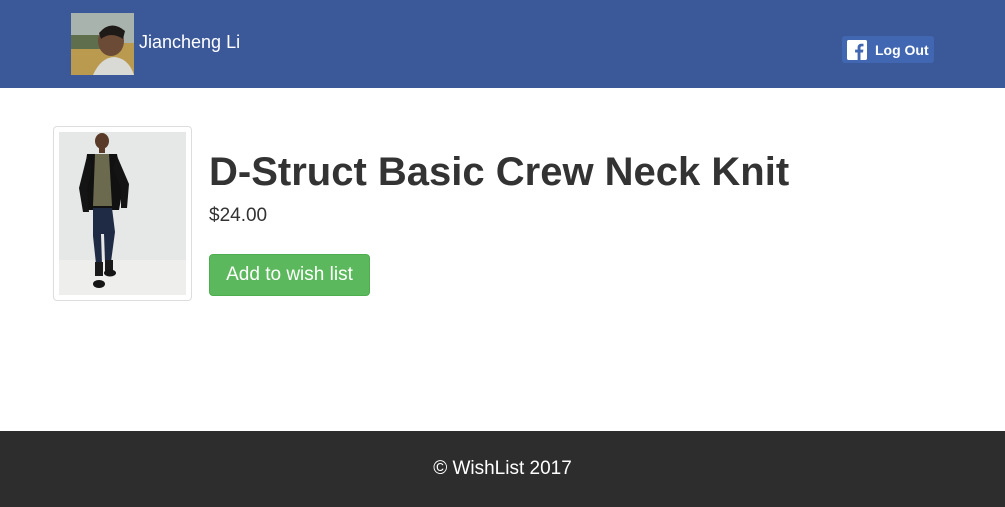  What do you see at coordinates (190, 42) in the screenshot?
I see `user-name: Jiancheng Li` at bounding box center [190, 42].